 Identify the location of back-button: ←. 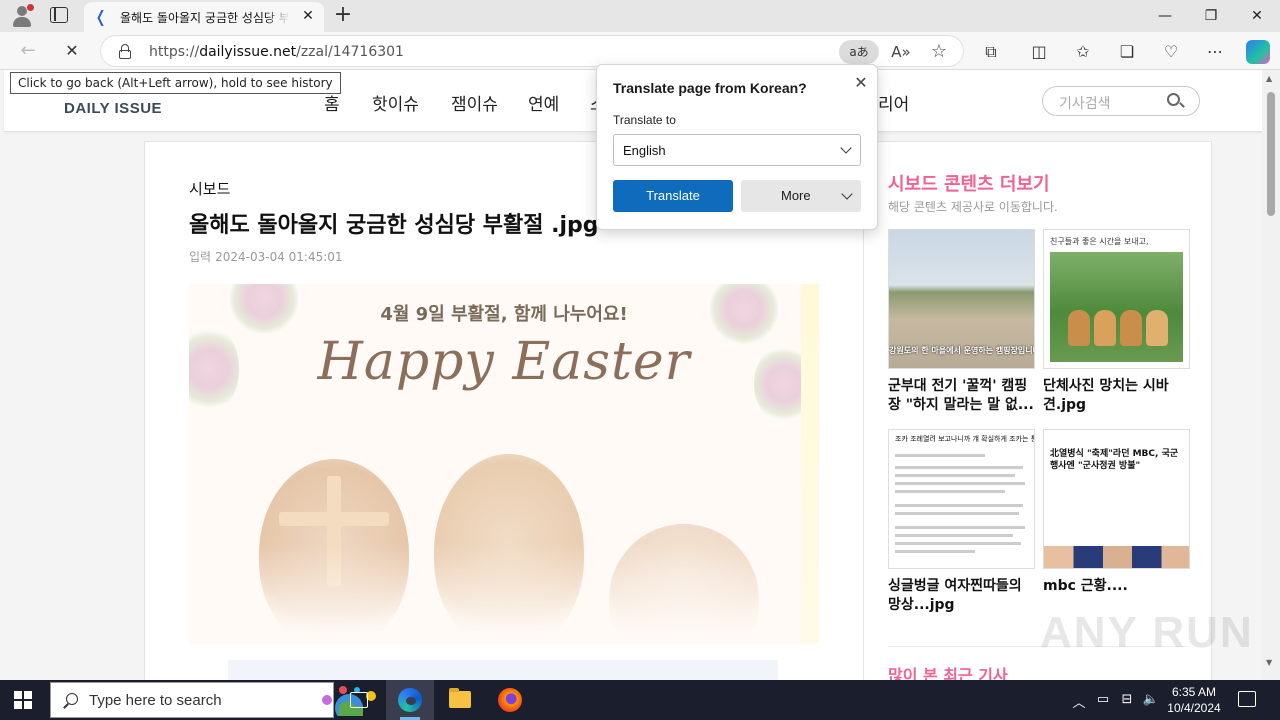
(28, 51).